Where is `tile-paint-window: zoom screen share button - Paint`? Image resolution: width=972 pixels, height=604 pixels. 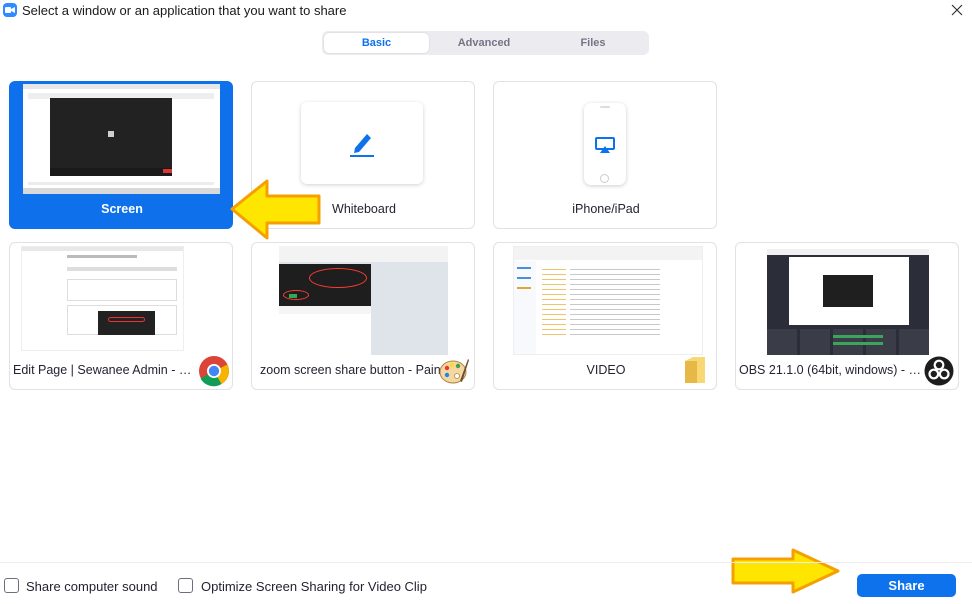
tile-paint-window: zoom screen share button - Paint is located at coordinates (363, 316).